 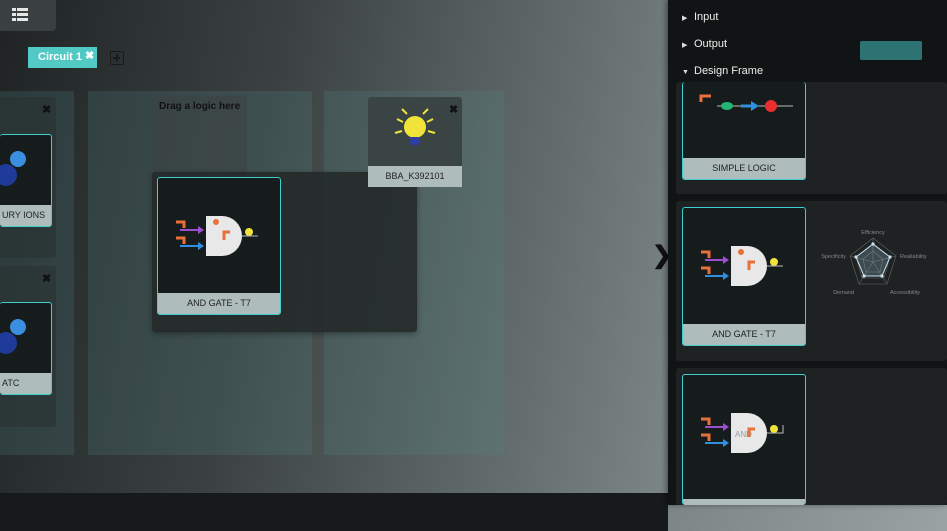 I want to click on simple-logic-label: SIMPLE LOGIC, so click(x=744, y=168).